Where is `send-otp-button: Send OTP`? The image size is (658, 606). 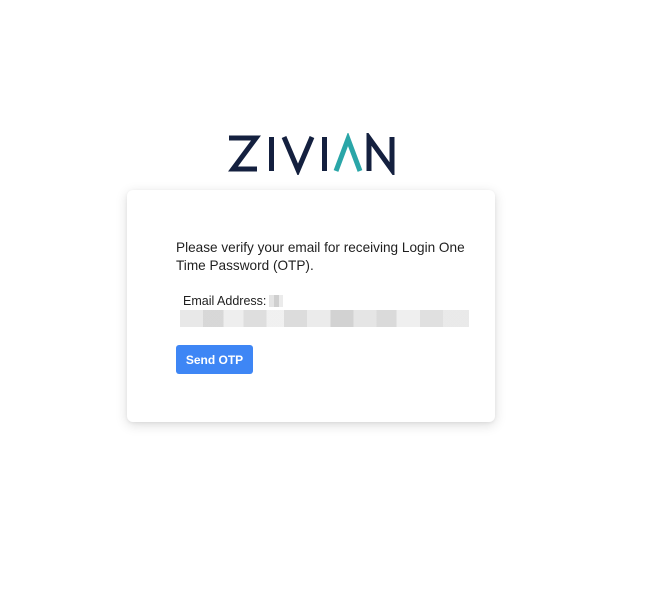 send-otp-button: Send OTP is located at coordinates (214, 359).